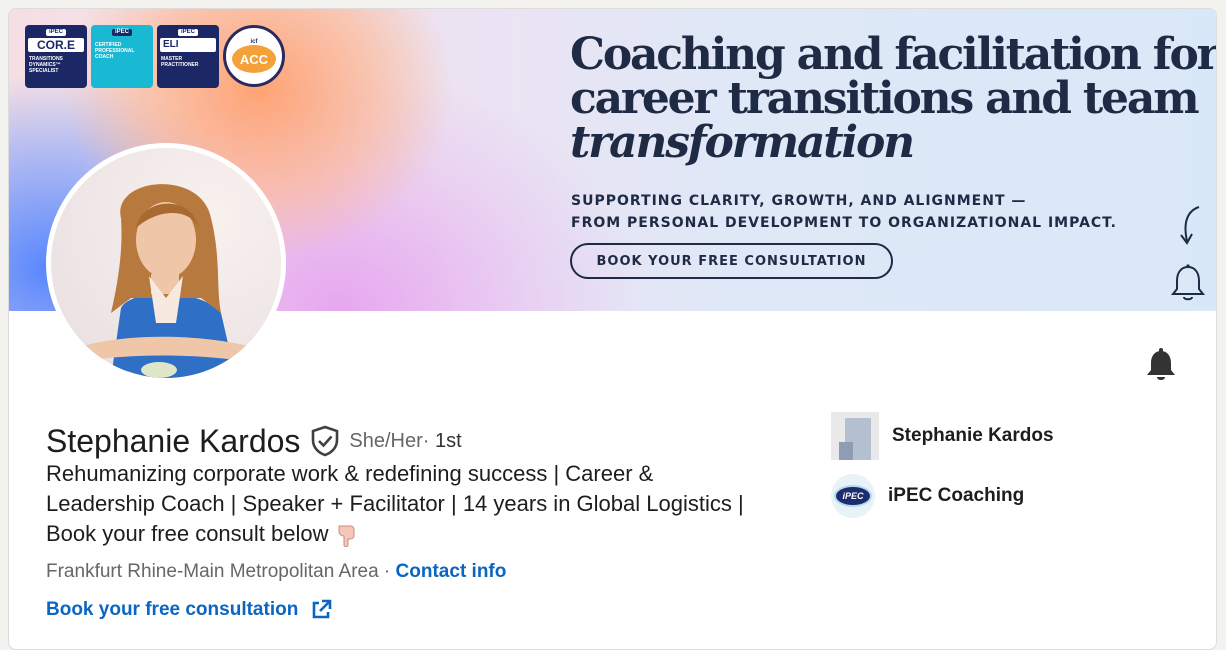 This screenshot has width=1226, height=650. I want to click on pronouns: She/Her, so click(386, 440).